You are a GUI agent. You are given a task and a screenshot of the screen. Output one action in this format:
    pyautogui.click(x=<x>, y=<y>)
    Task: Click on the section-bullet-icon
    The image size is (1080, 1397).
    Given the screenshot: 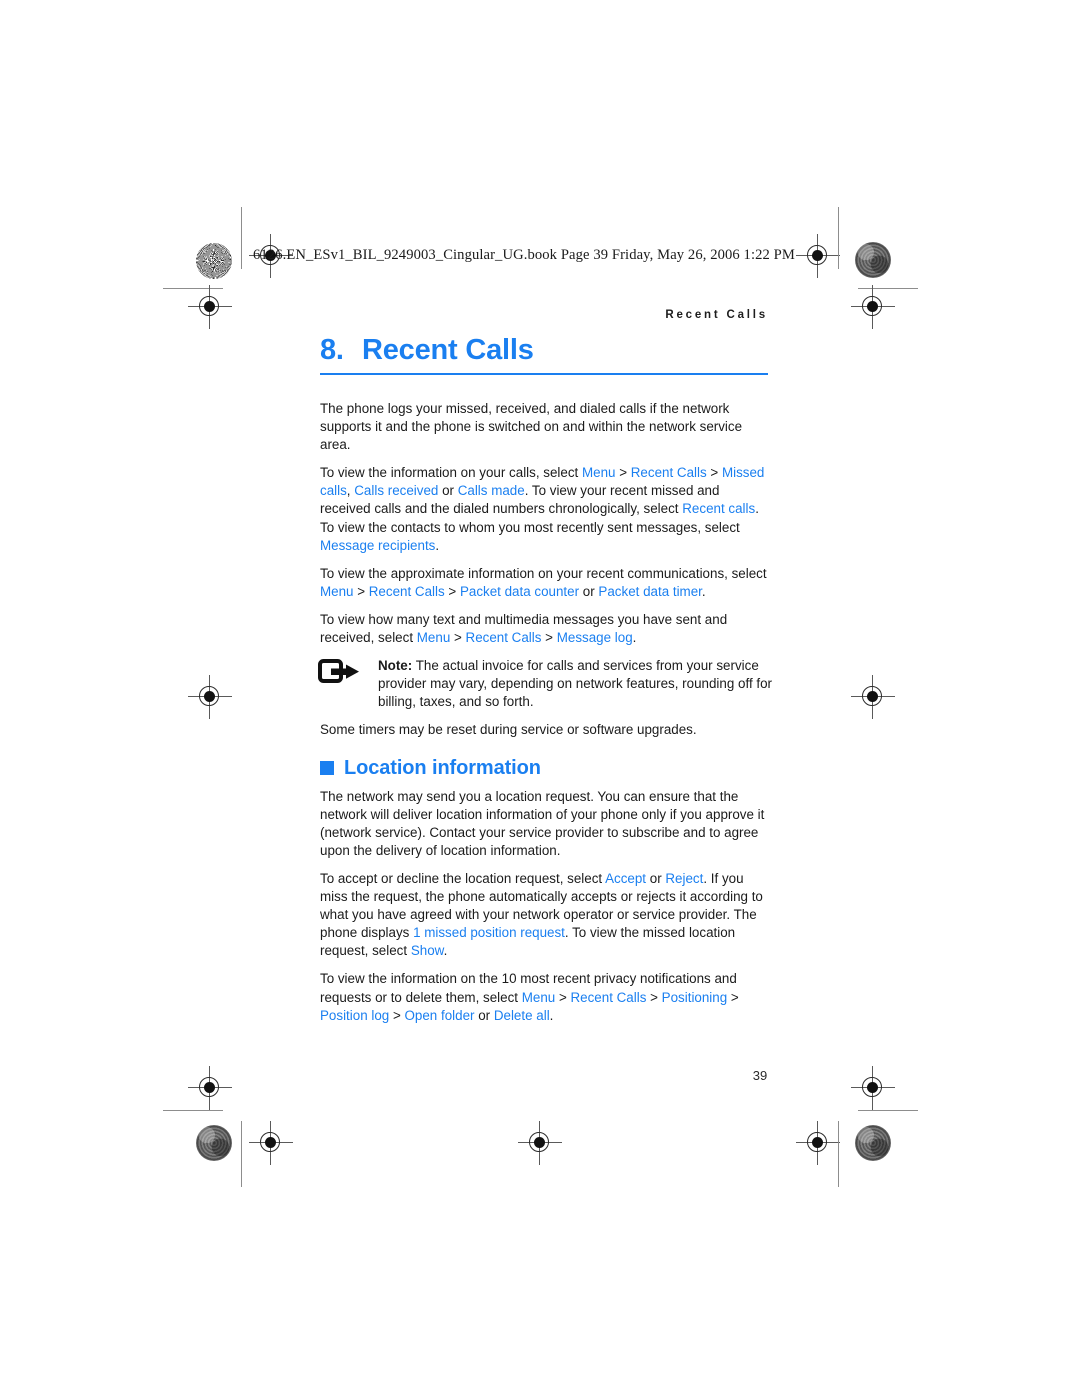 What is the action you would take?
    pyautogui.click(x=327, y=767)
    